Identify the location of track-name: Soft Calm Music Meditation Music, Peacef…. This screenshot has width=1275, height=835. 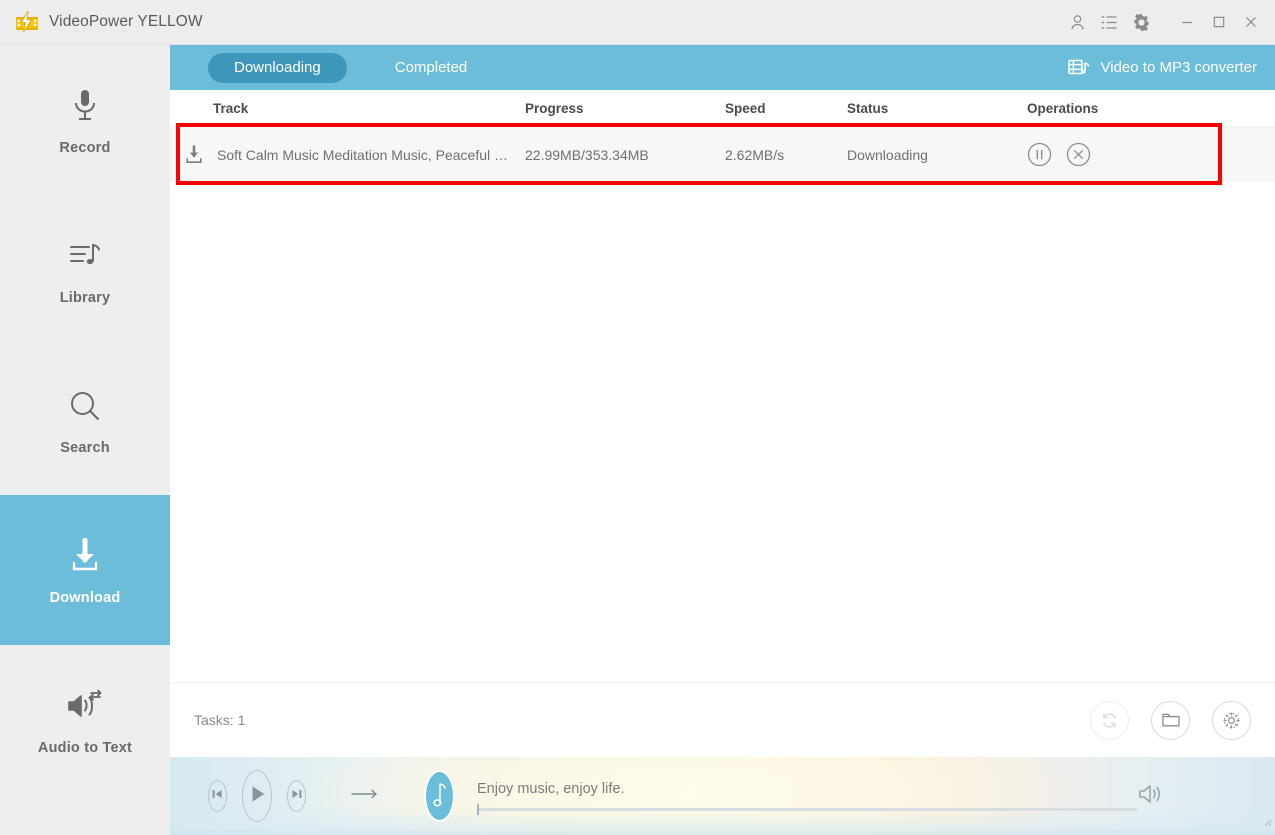
(367, 154).